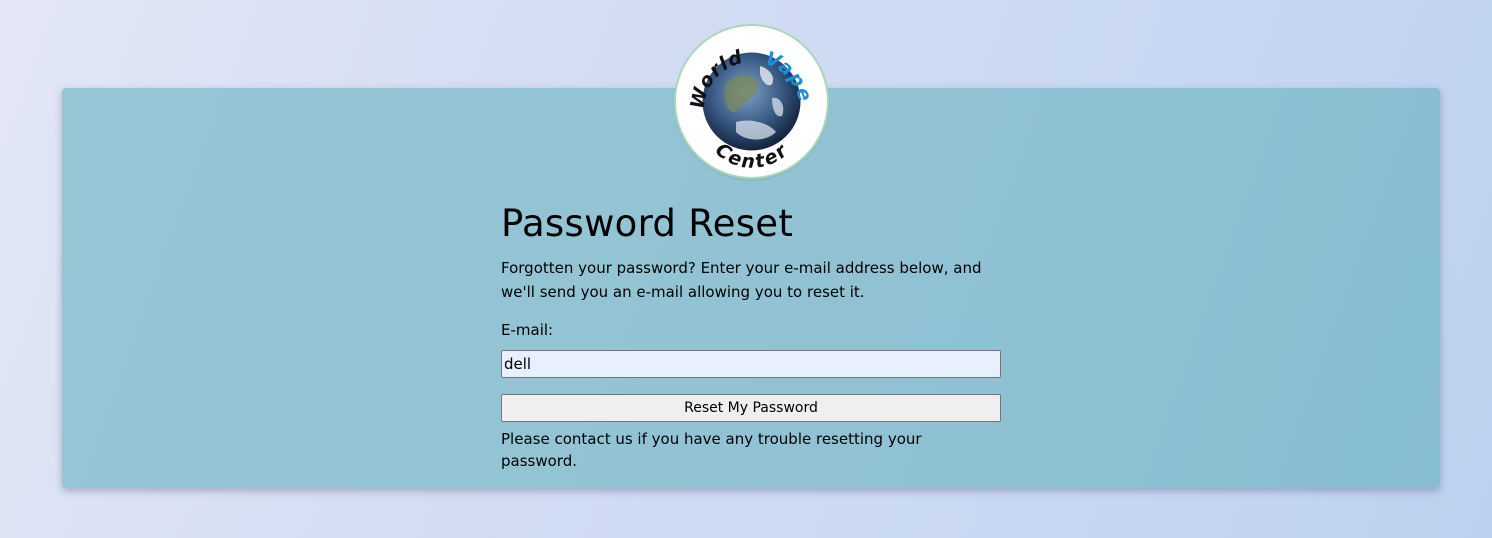 The height and width of the screenshot is (538, 1492). Describe the element at coordinates (527, 330) in the screenshot. I see `email-label: E-mail:` at that location.